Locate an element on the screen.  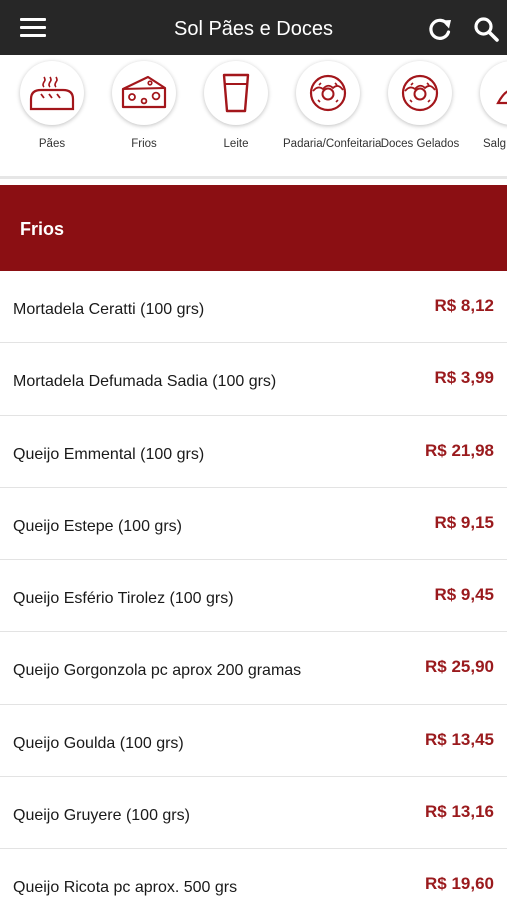
product-price: R$ 9,45 is located at coordinates (464, 595).